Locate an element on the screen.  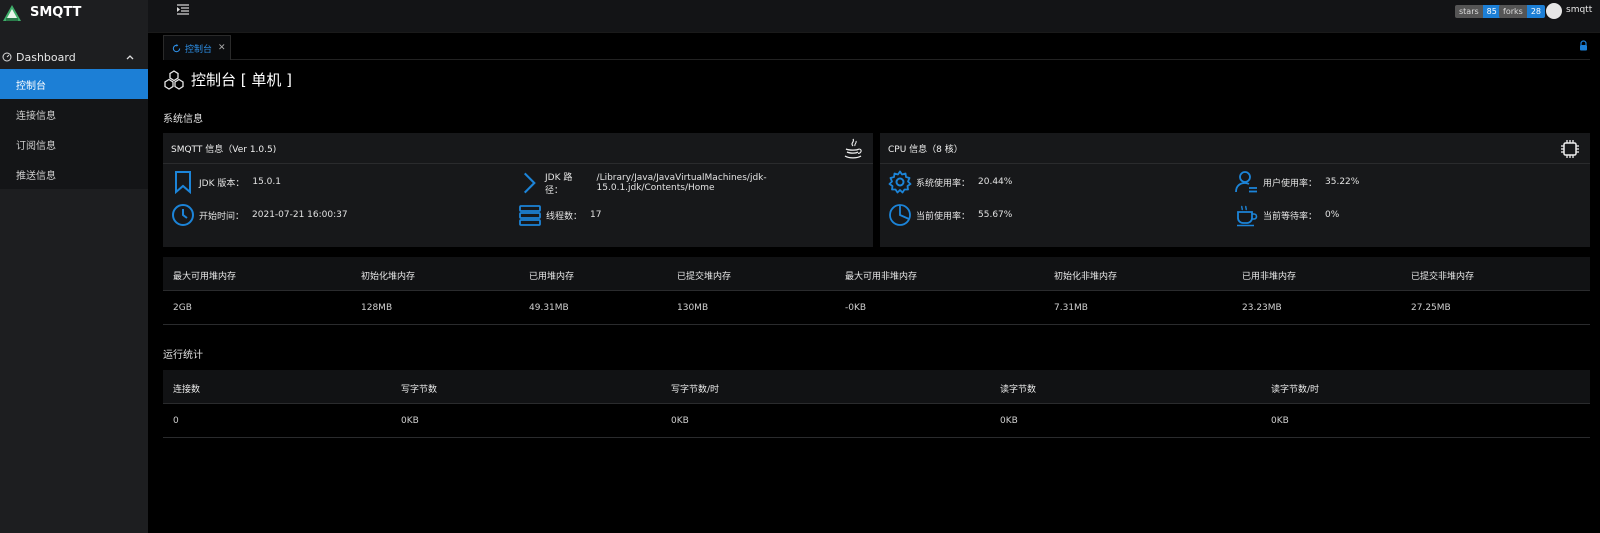
close-icon: ✕ is located at coordinates (222, 48).